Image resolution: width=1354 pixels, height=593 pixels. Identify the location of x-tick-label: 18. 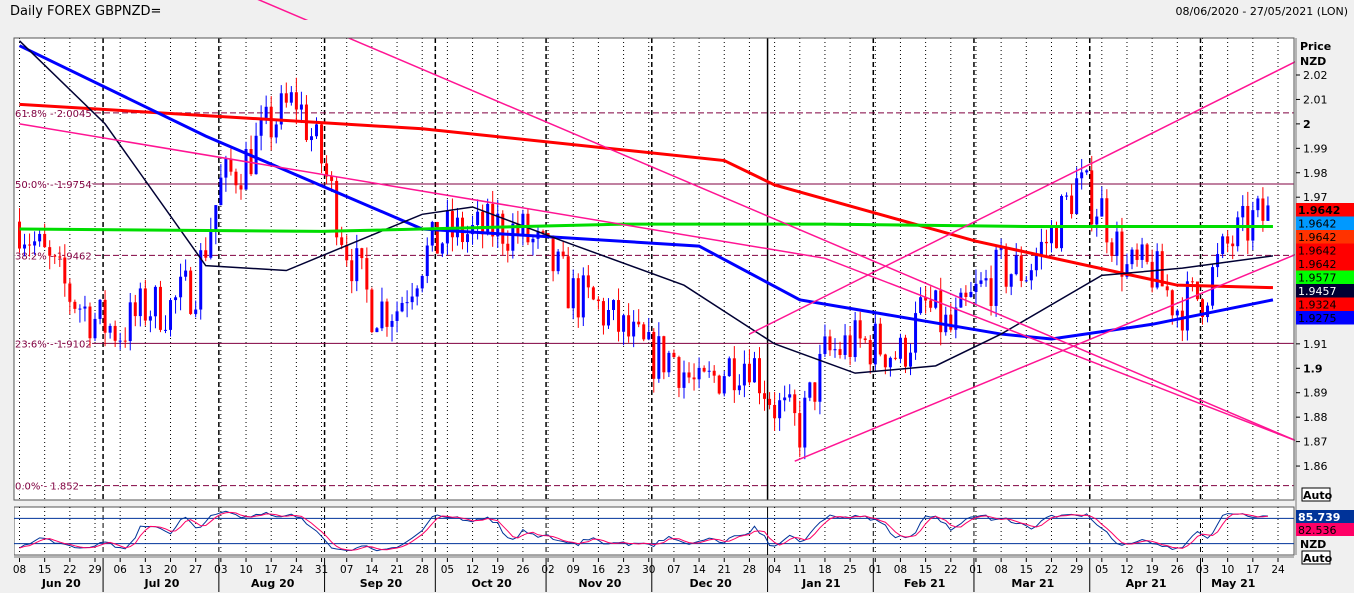
(824, 570).